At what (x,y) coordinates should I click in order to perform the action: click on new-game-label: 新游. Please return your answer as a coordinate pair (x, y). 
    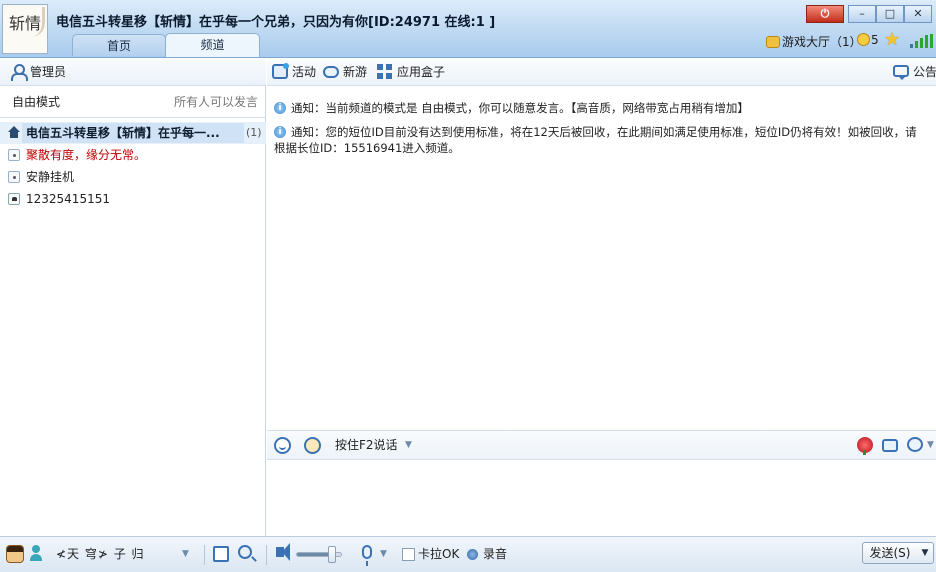
    Looking at the image, I should click on (355, 72).